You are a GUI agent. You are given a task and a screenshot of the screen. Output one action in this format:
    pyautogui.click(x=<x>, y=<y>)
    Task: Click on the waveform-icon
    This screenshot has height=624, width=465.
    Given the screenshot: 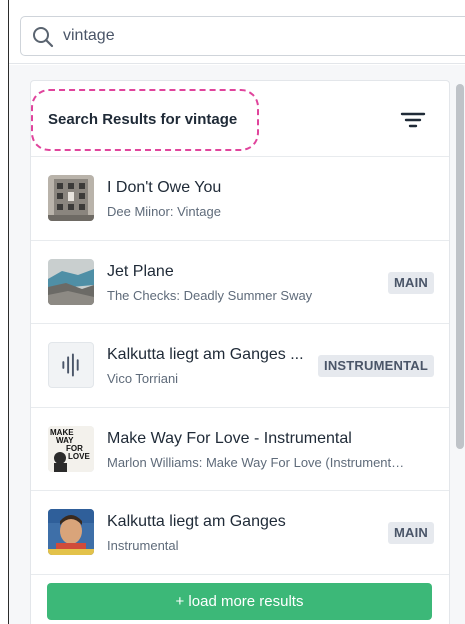 What is the action you would take?
    pyautogui.click(x=70, y=365)
    